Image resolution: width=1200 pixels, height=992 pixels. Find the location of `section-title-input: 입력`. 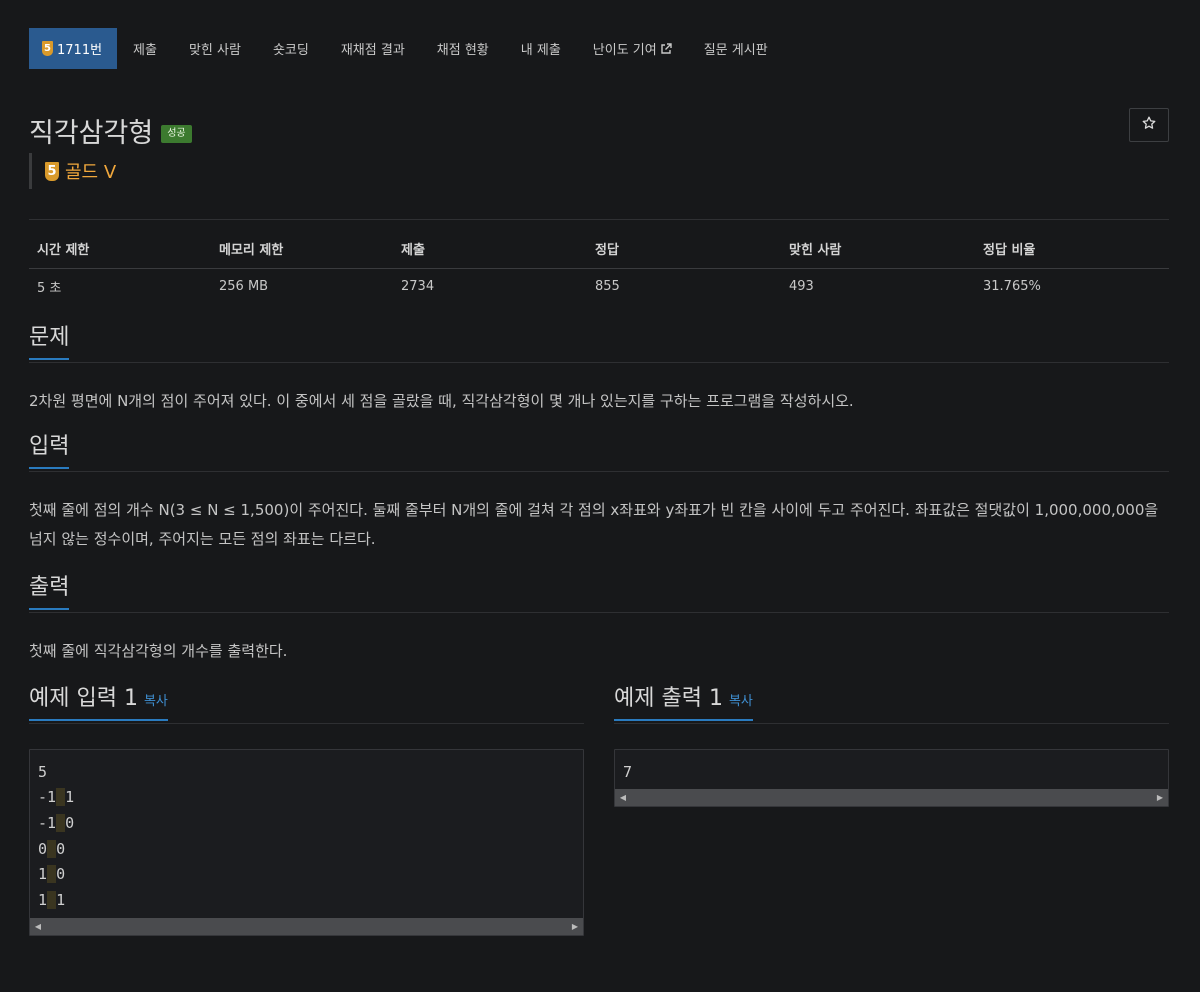

section-title-input: 입력 is located at coordinates (49, 451).